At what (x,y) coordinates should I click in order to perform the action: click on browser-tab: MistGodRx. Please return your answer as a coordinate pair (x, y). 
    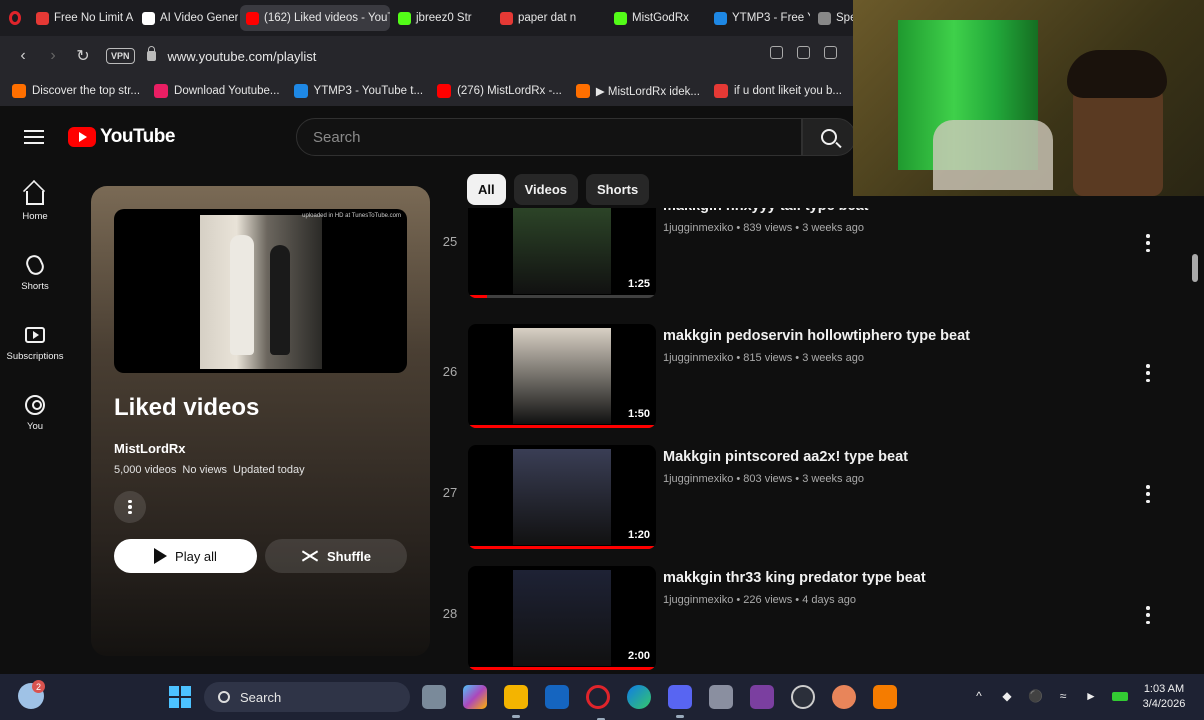
    Looking at the image, I should click on (657, 18).